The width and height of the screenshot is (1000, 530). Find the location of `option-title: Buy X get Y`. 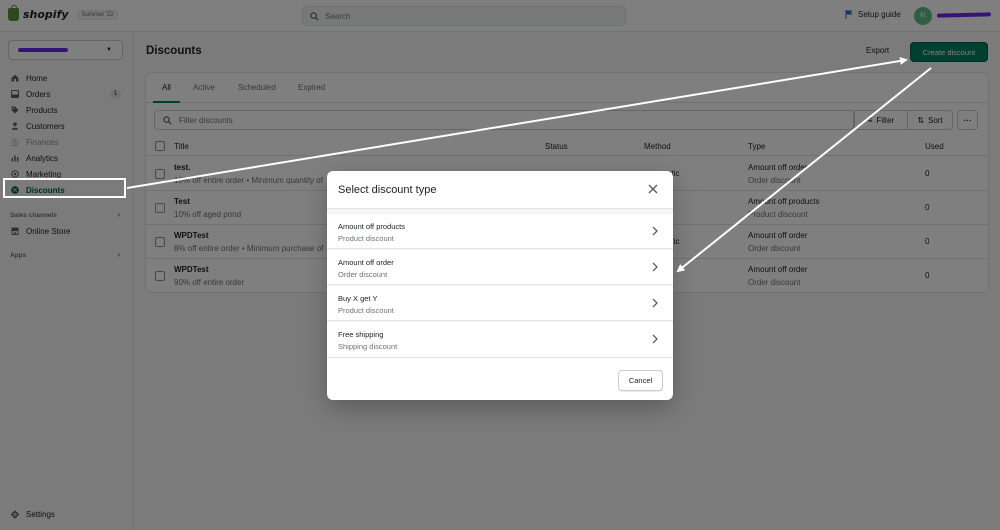

option-title: Buy X get Y is located at coordinates (358, 298).